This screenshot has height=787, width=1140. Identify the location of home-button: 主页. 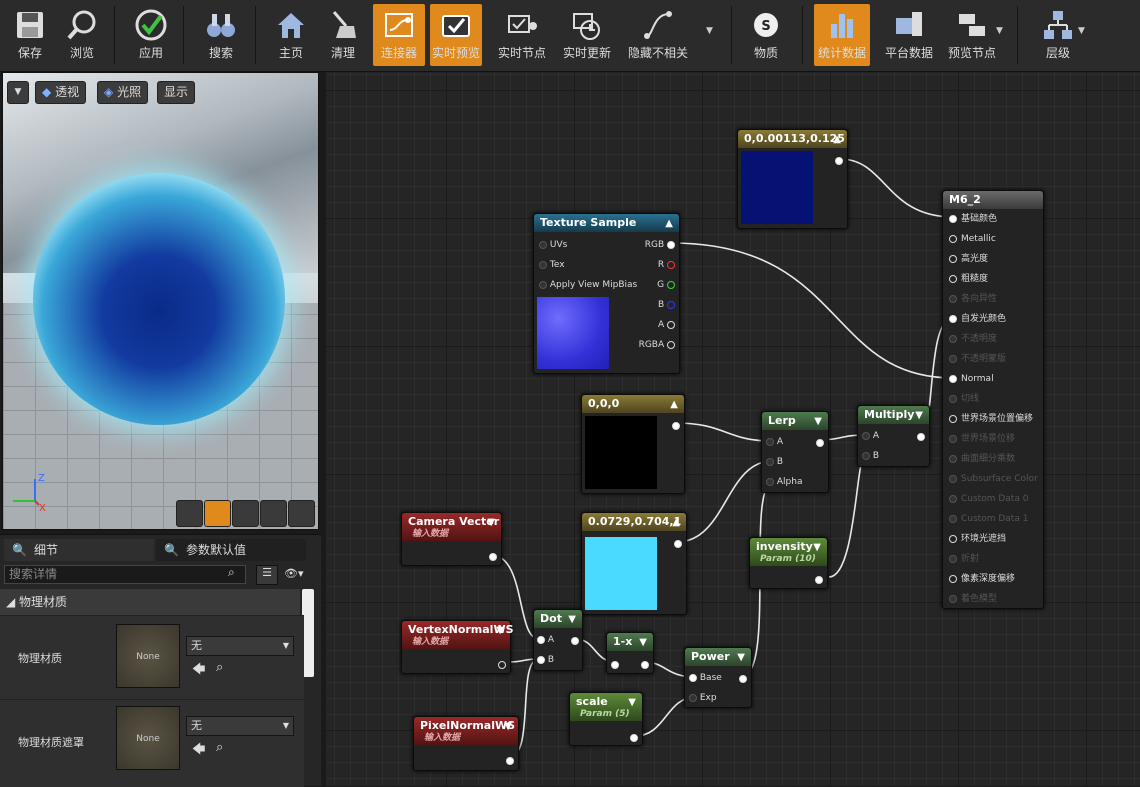
(291, 35).